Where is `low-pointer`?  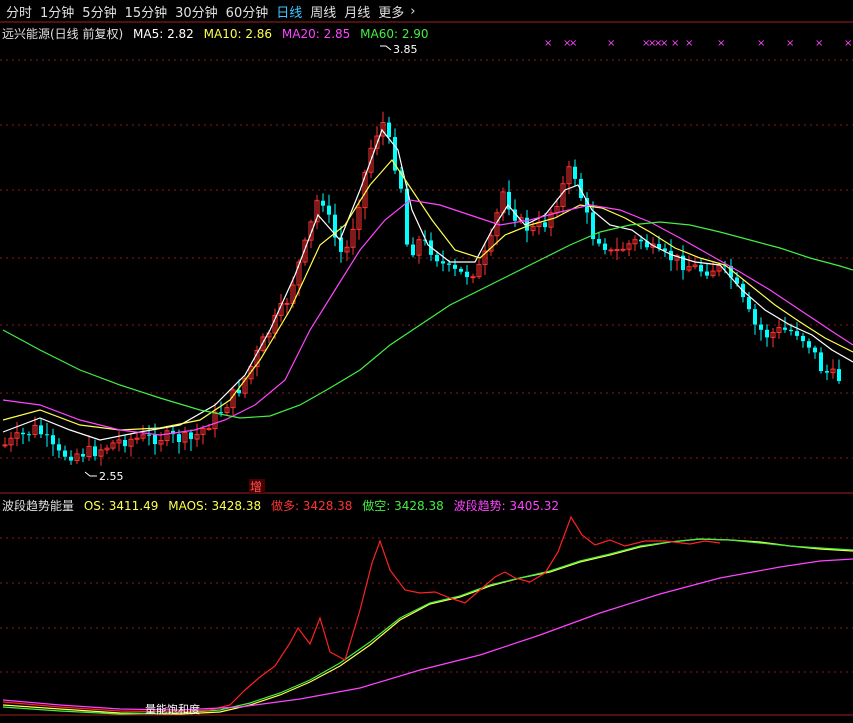 low-pointer is located at coordinates (90, 474).